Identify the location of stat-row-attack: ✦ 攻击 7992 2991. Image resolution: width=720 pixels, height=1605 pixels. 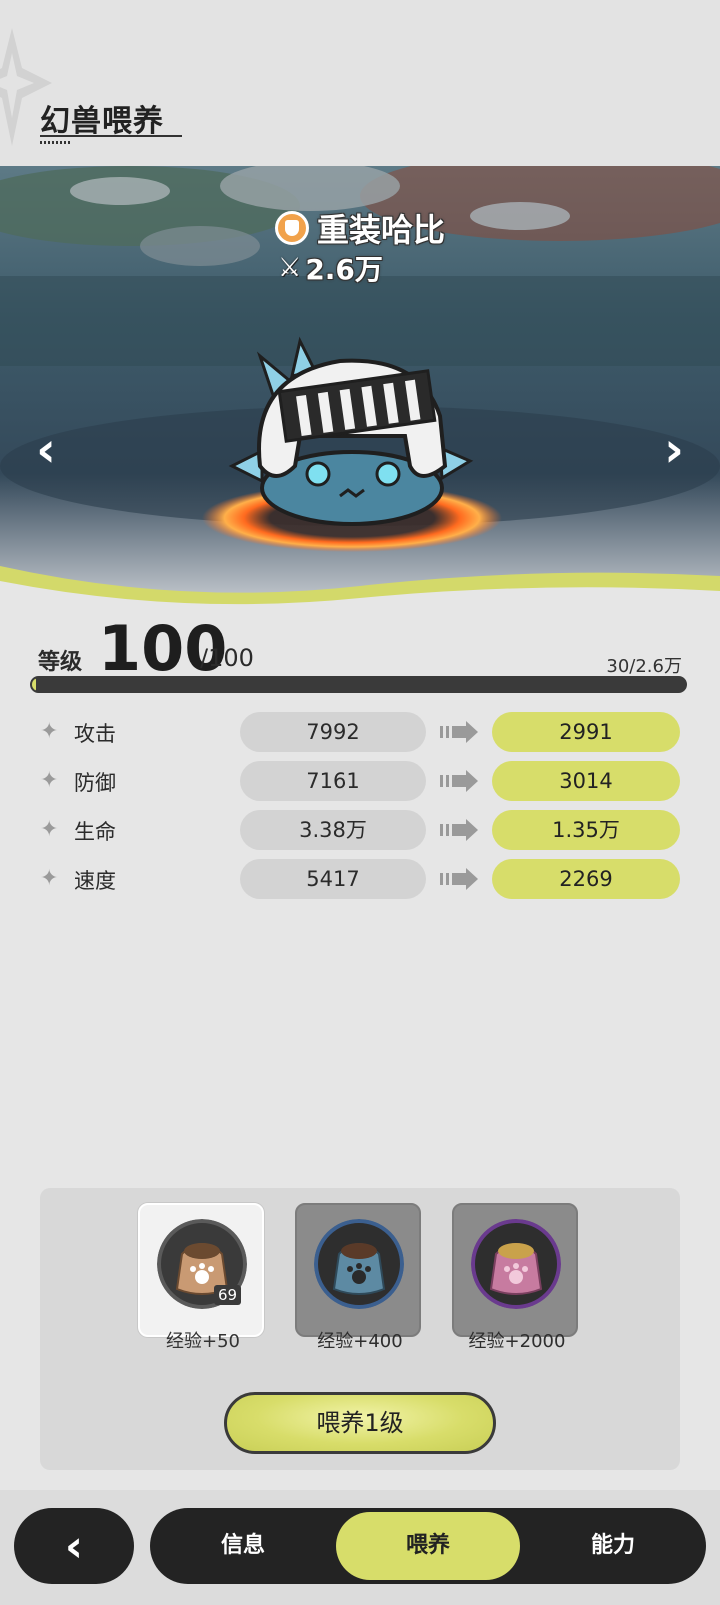
(360, 733).